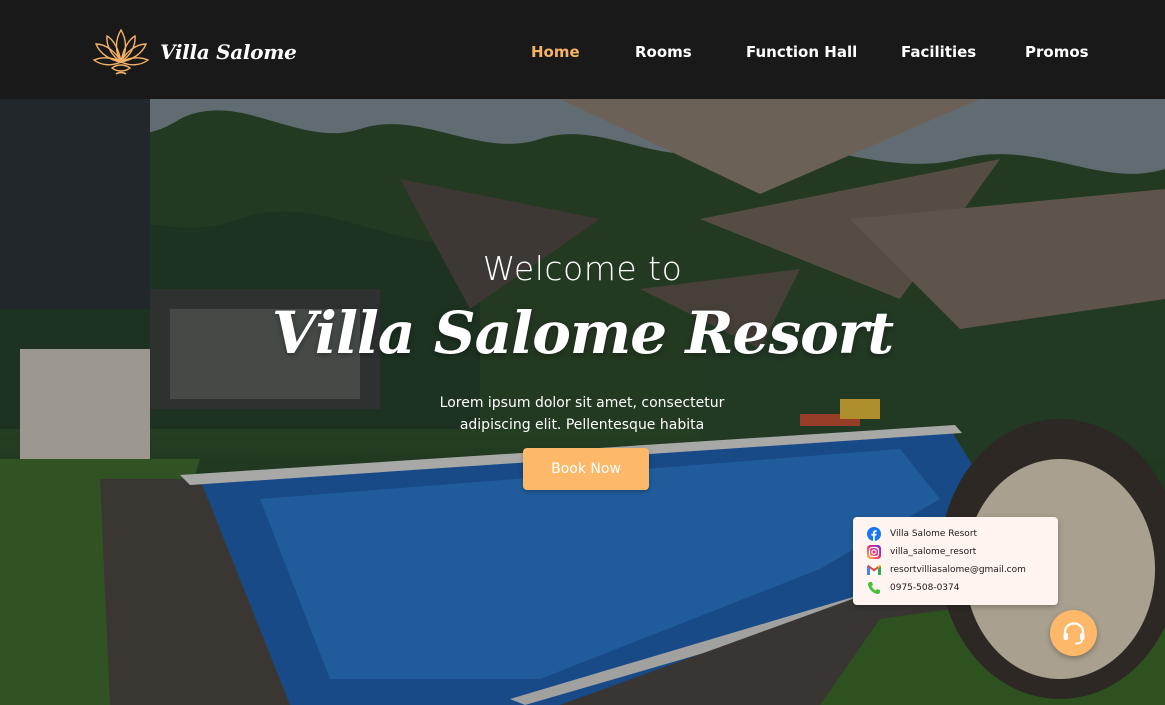 The image size is (1165, 705). I want to click on contact-card: Villa Salome Resort villa_salome_resort, so click(955, 561).